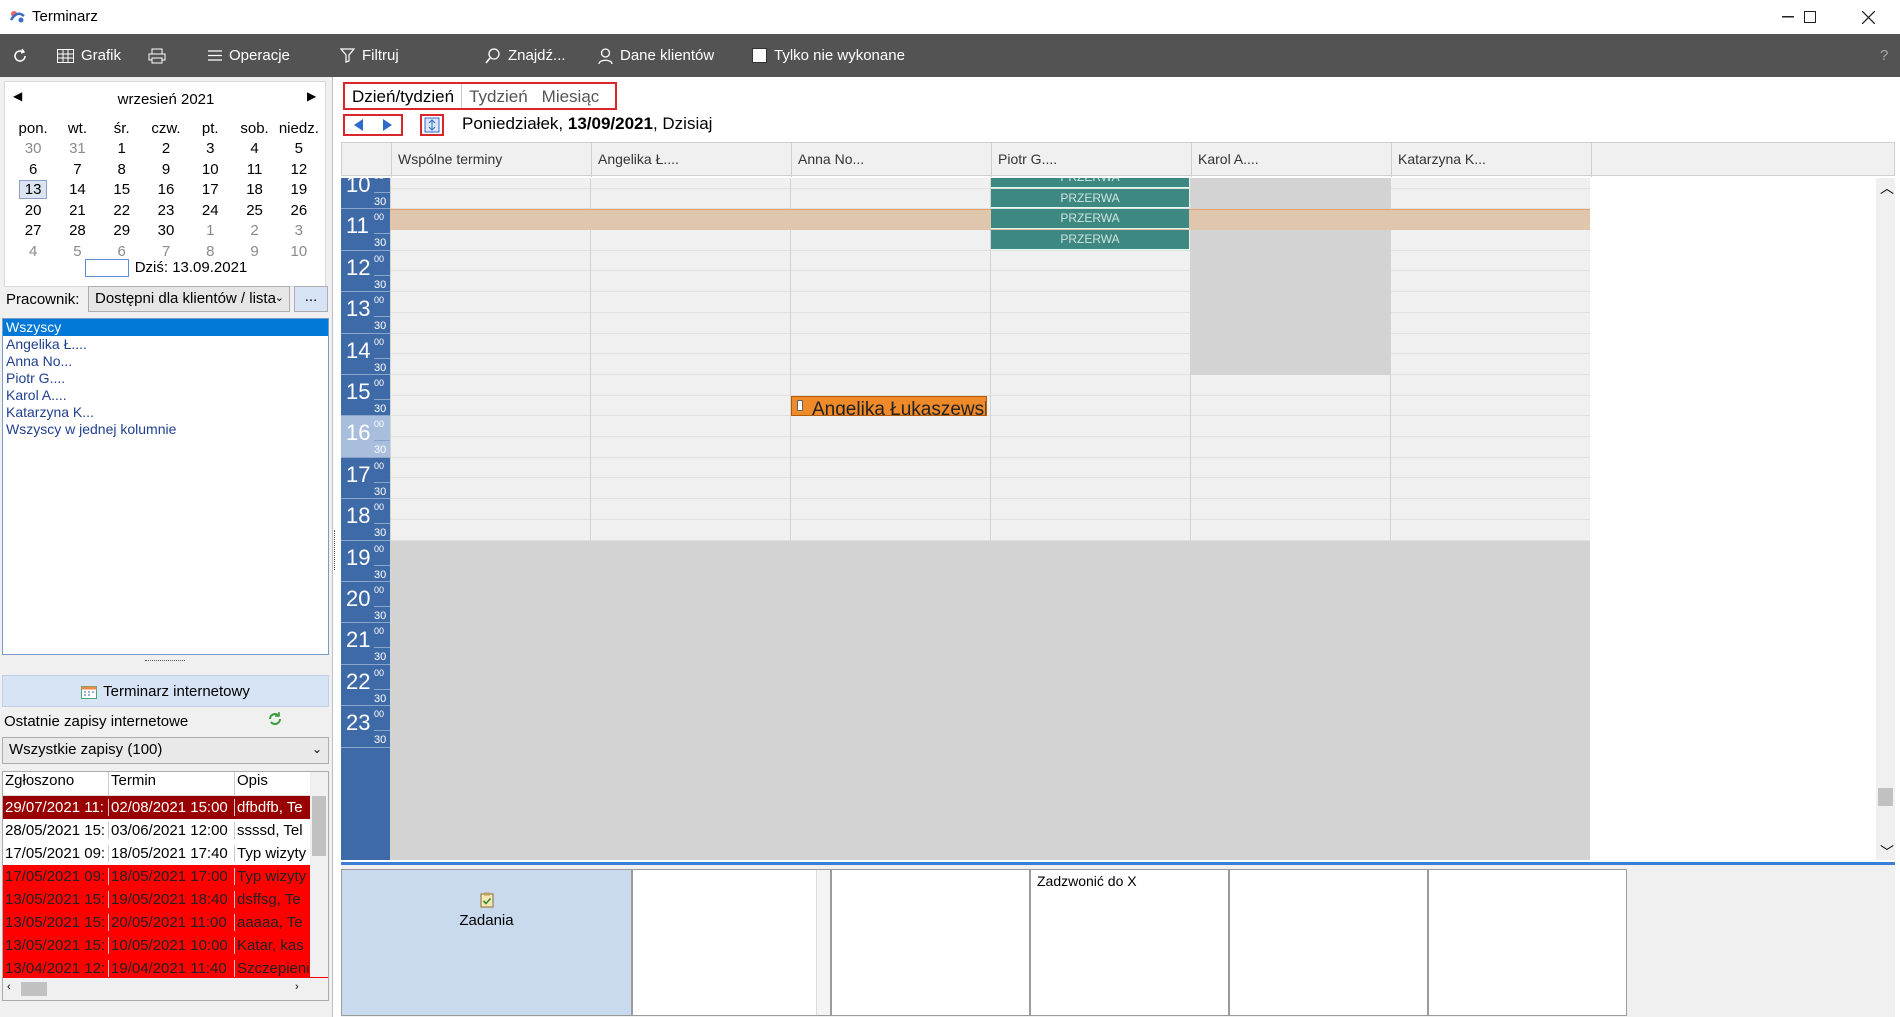 This screenshot has width=1900, height=1017. Describe the element at coordinates (210, 190) in the screenshot. I see `calendar-day: 17` at that location.